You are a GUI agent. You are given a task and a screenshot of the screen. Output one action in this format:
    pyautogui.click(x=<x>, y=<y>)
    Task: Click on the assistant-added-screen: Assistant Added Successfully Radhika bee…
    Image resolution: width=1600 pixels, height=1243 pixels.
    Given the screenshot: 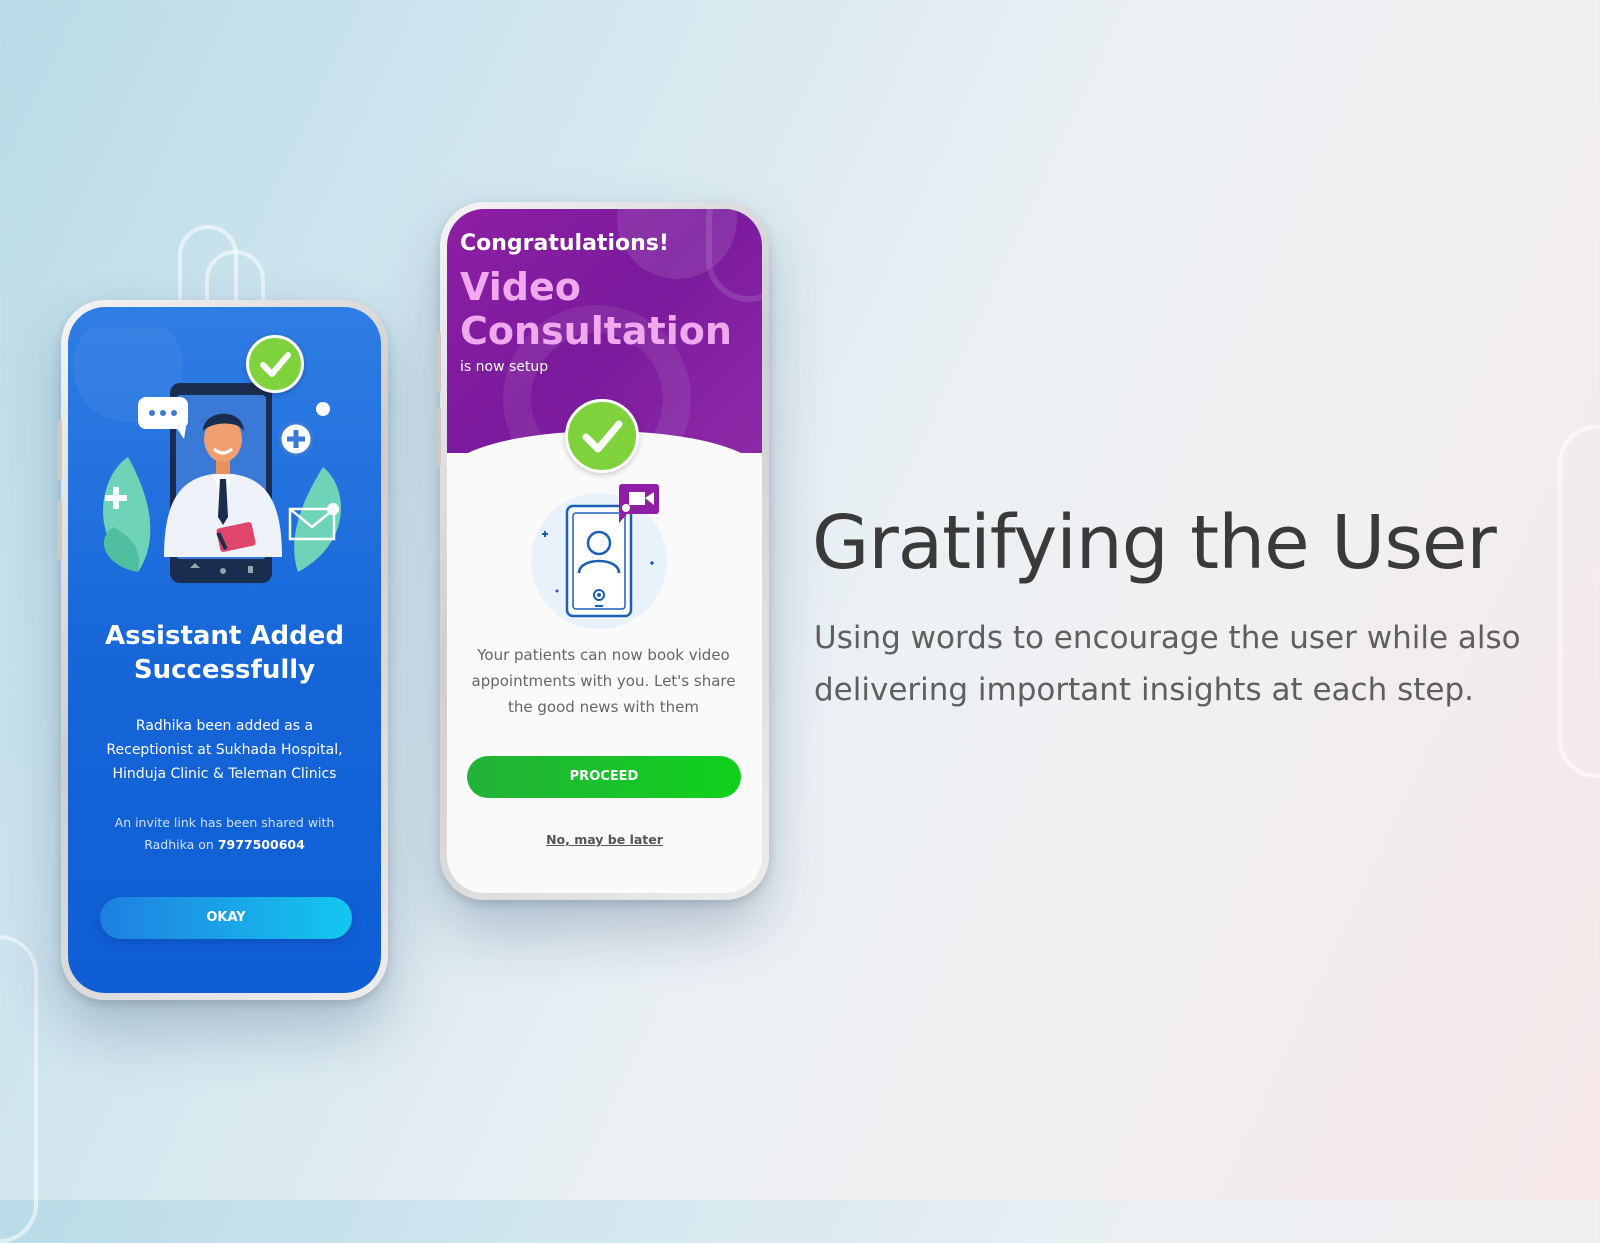 What is the action you would take?
    pyautogui.click(x=224, y=650)
    